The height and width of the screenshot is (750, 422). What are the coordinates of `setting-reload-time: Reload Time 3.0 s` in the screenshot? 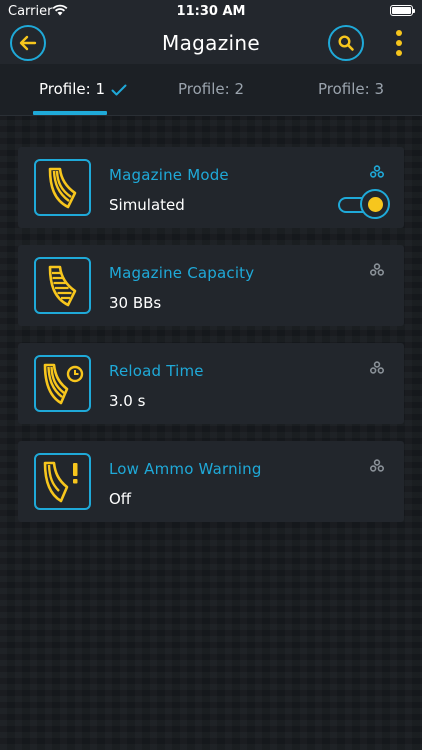 It's located at (211, 383).